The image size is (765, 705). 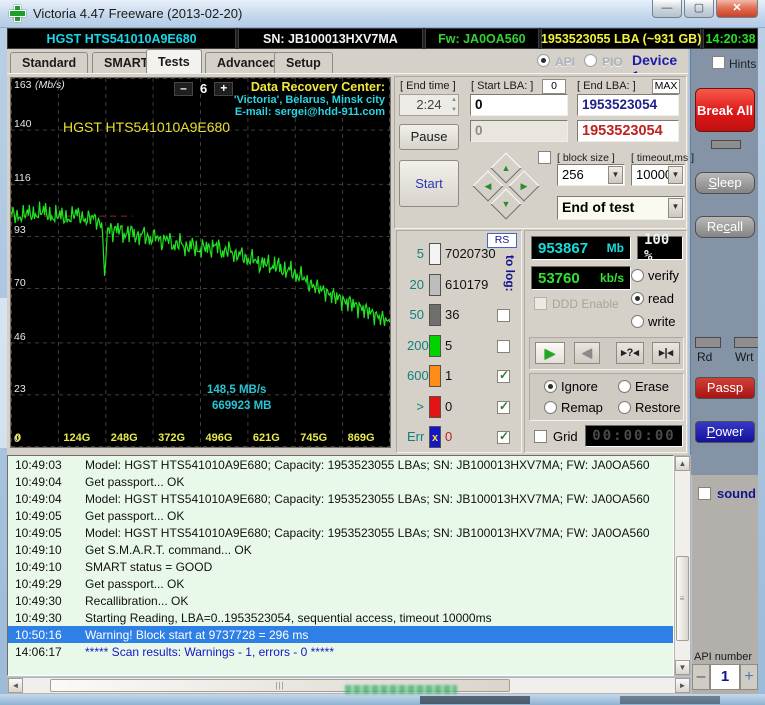 I want to click on end-action-dropdown-icon: ▼, so click(x=675, y=208).